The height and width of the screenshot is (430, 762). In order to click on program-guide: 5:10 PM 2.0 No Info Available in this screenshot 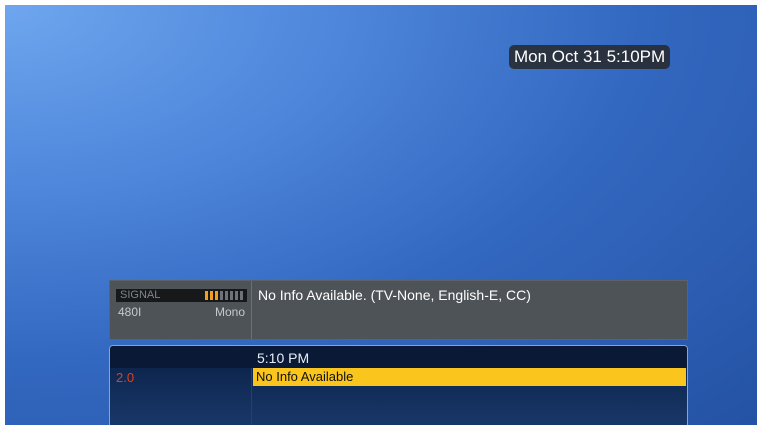, I will do `click(398, 385)`.